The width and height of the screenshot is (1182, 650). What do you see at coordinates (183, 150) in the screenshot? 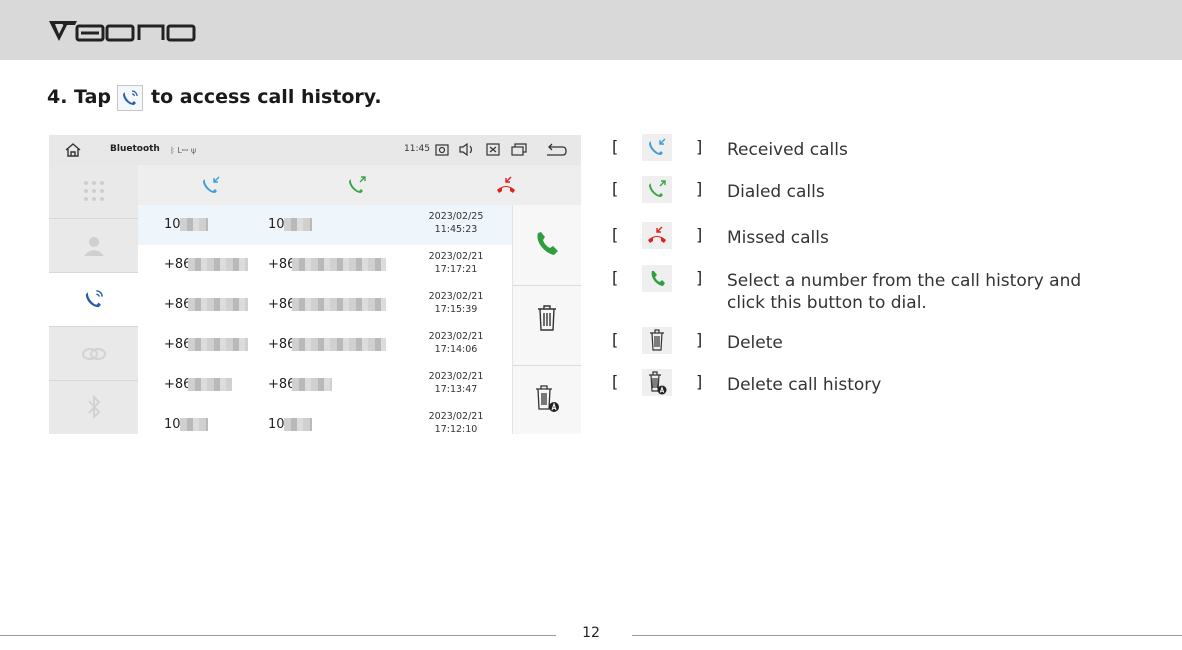
I see `status-signal: ᛒ Lꟷ ψ` at bounding box center [183, 150].